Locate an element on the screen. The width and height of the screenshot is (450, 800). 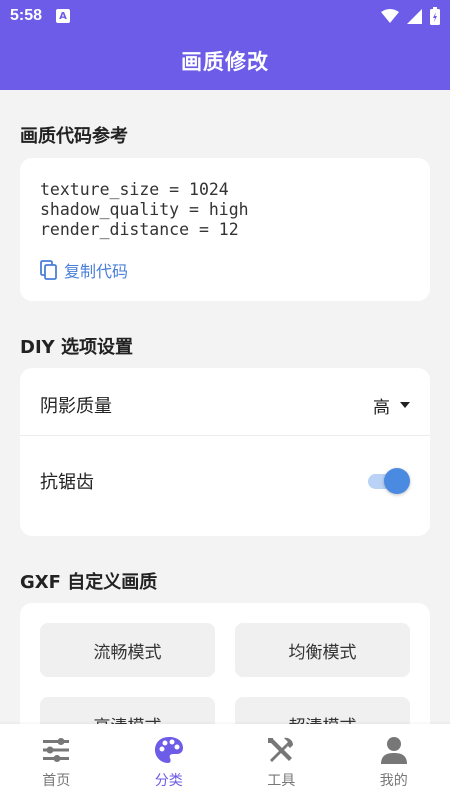
antialias-label: 抗锯齿 is located at coordinates (67, 482).